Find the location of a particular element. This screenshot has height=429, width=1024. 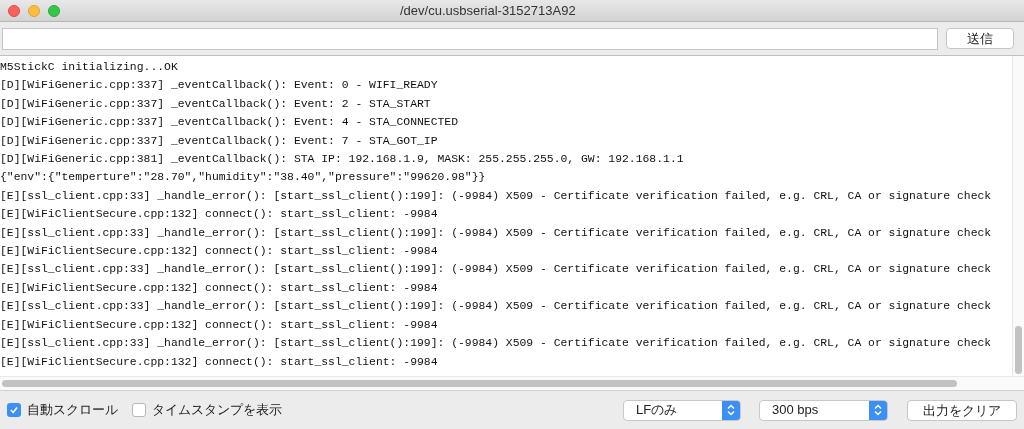

checkbox-label: タイムスタンプを表示 is located at coordinates (217, 410).